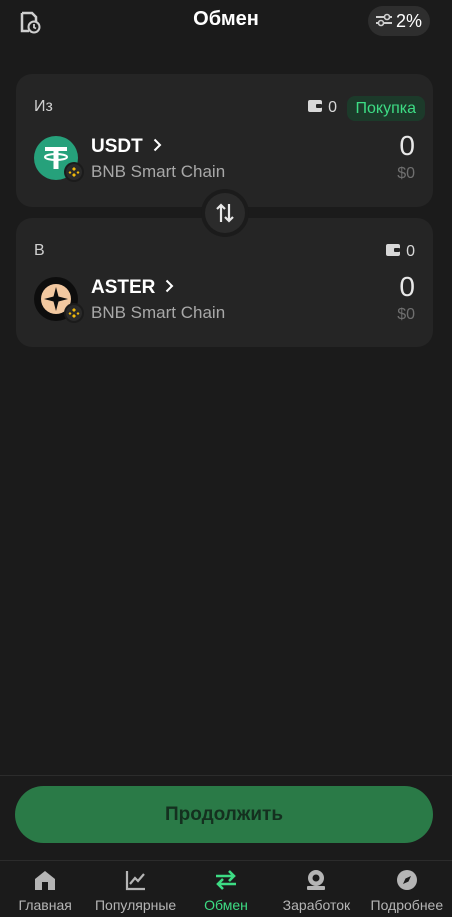  I want to click on nav-label-earn: Заработок, so click(316, 905).